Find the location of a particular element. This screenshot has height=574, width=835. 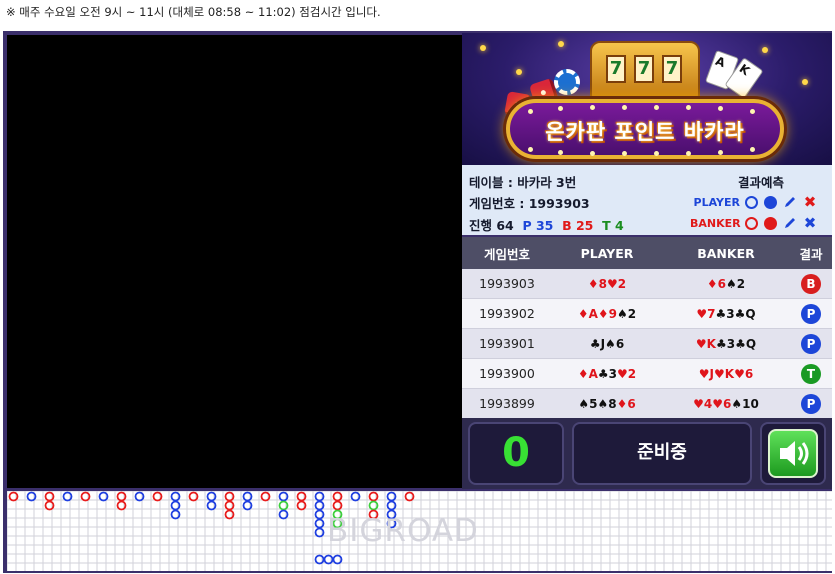

sound-toggle is located at coordinates (793, 453).